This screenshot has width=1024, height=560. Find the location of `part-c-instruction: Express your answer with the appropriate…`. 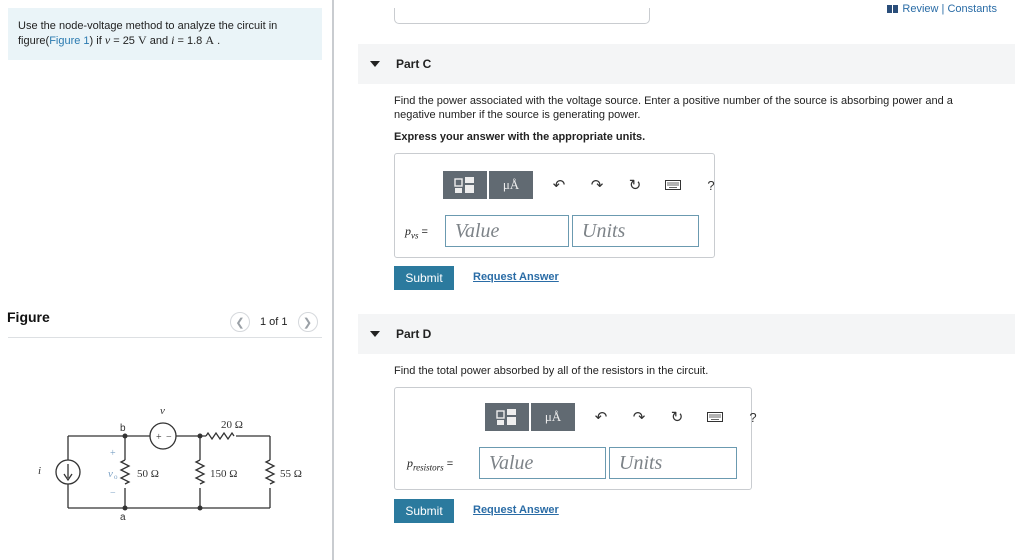

part-c-instruction: Express your answer with the appropriate… is located at coordinates (520, 137).